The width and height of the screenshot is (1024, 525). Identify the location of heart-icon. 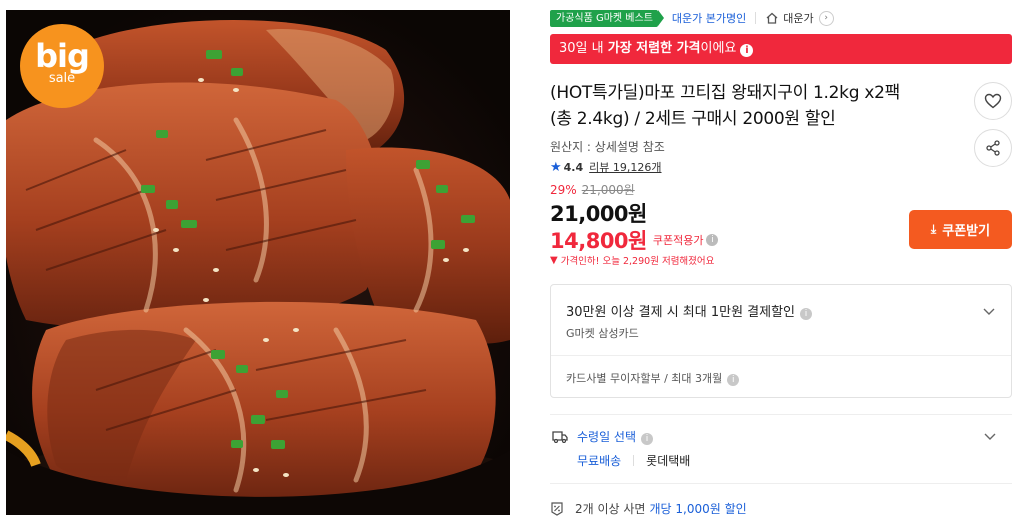
(993, 101).